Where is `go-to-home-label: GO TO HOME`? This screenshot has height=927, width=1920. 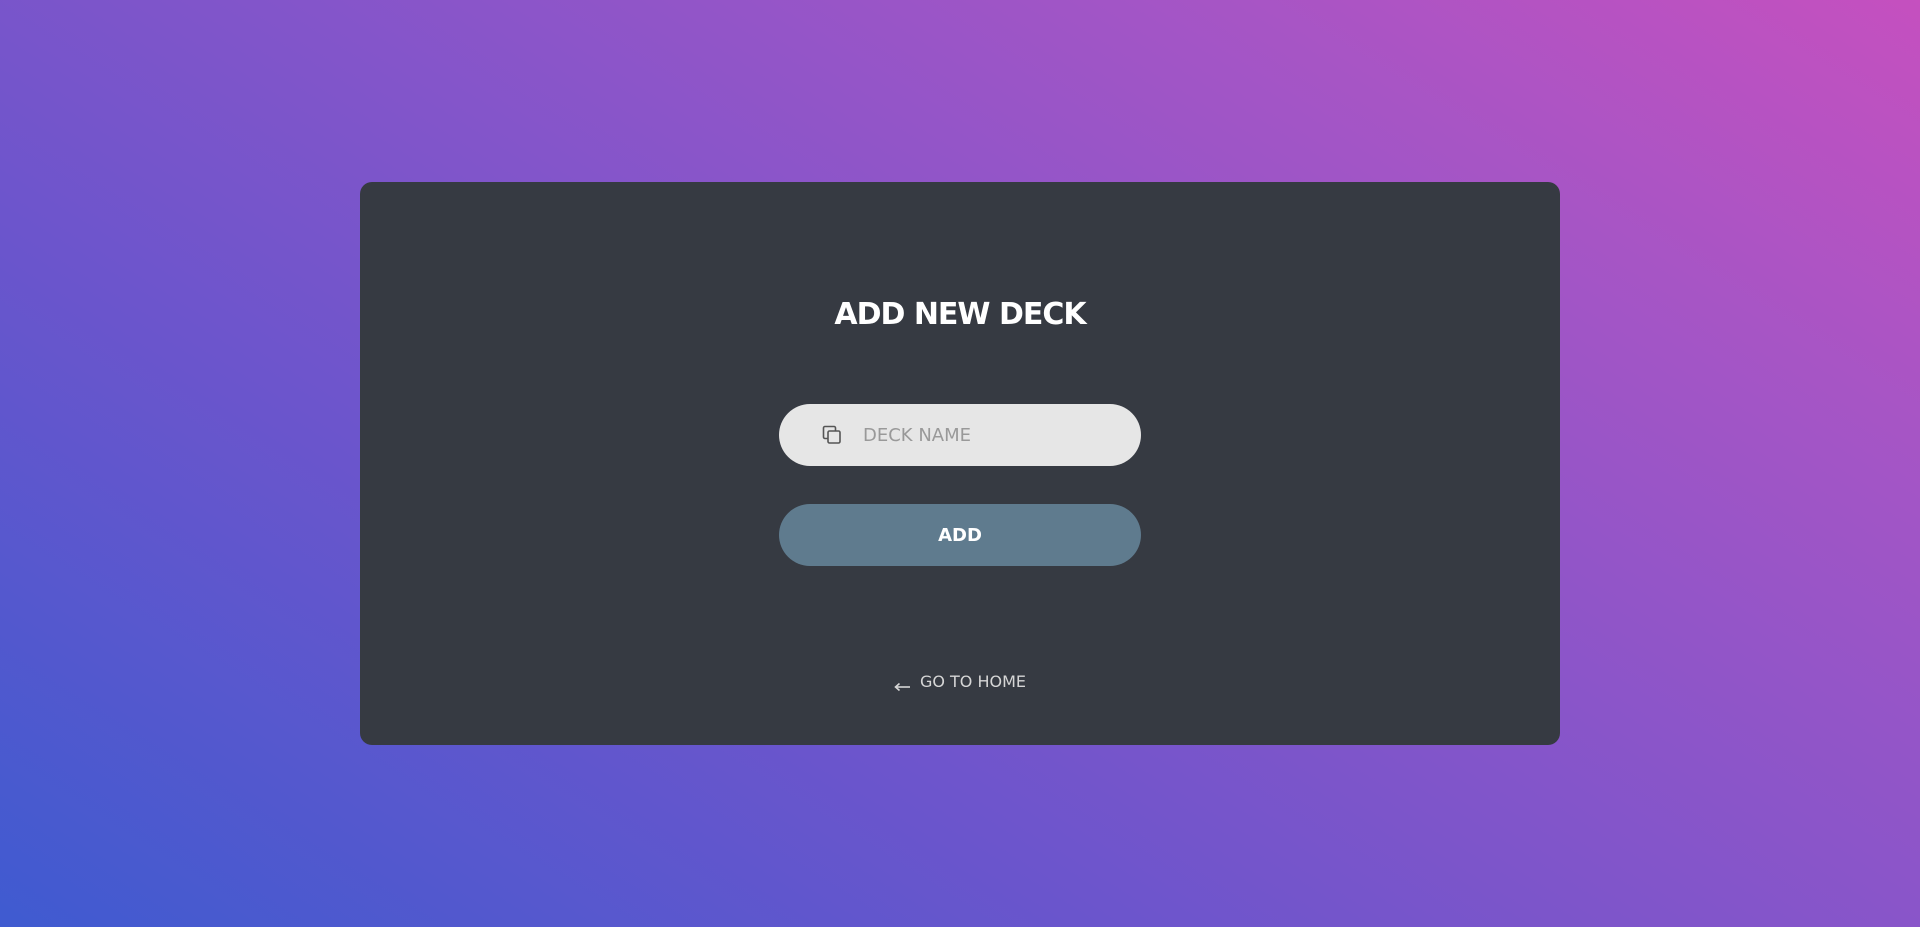
go-to-home-label: GO TO HOME is located at coordinates (973, 681).